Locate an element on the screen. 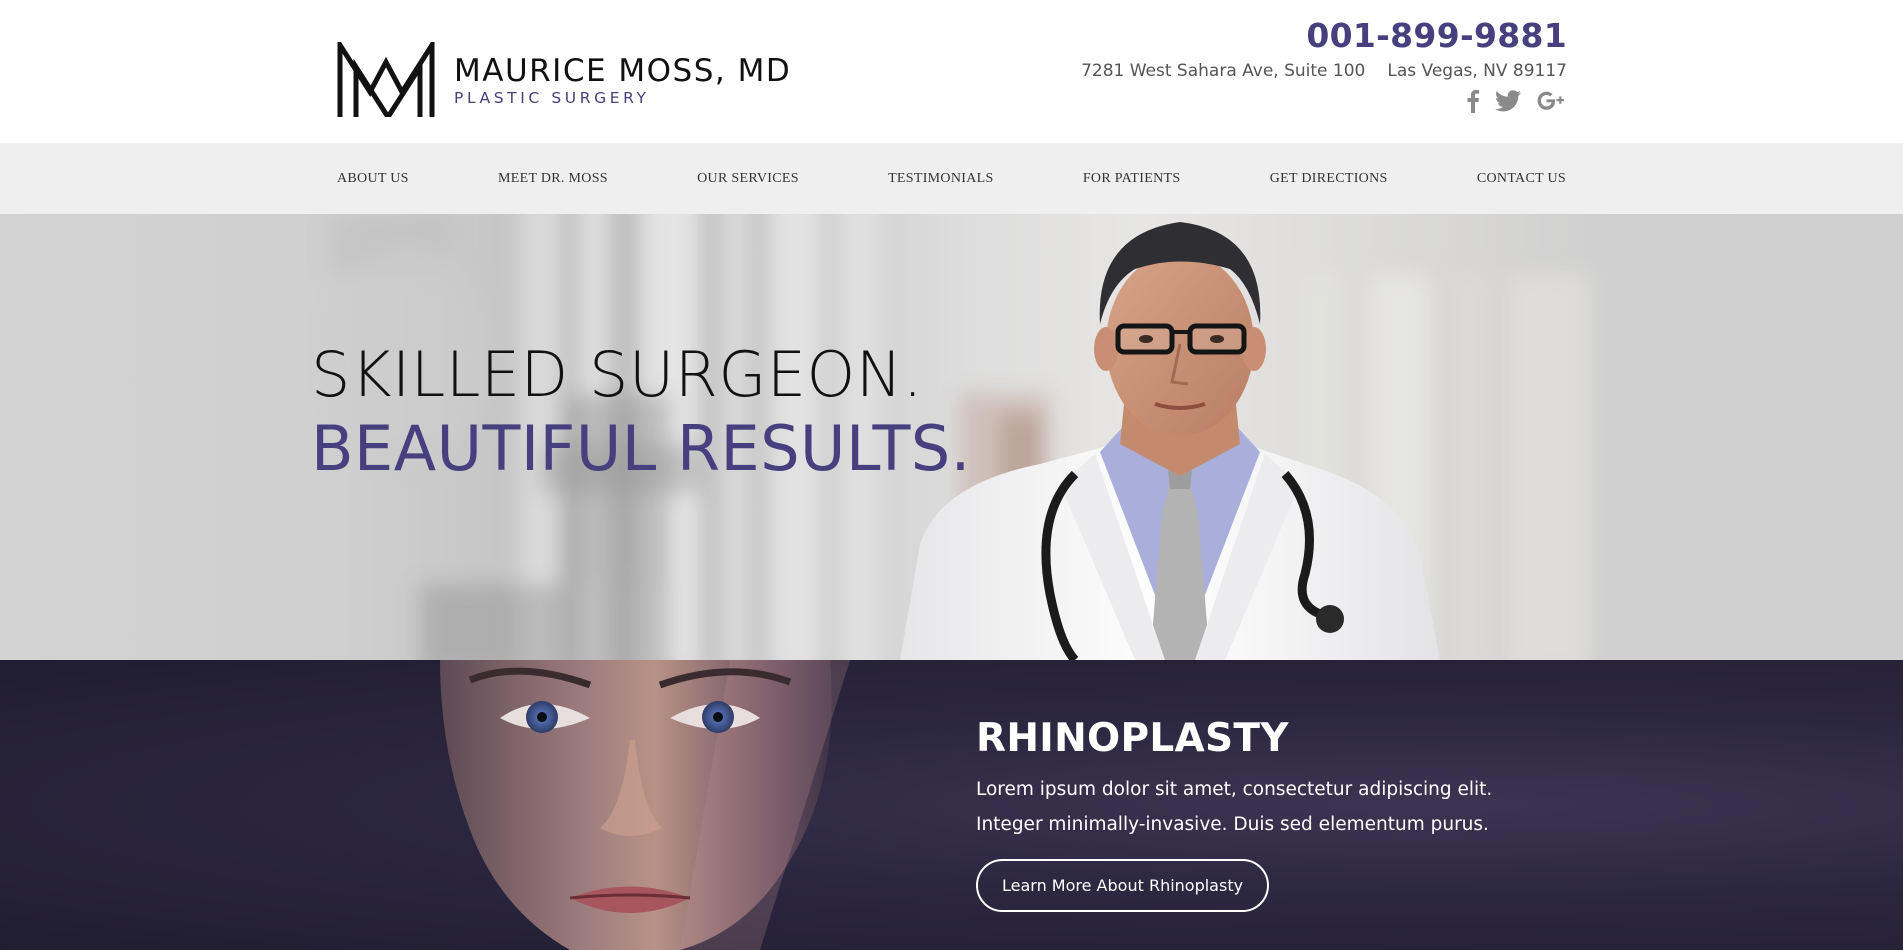  hero-headline: SKILLED SURGEON. BEAUTIFUL RESULTS. is located at coordinates (641, 412).